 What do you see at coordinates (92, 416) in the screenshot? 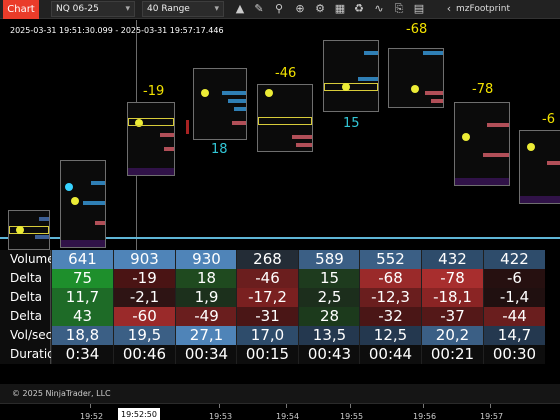
I see `tick-label: 19:52` at bounding box center [92, 416].